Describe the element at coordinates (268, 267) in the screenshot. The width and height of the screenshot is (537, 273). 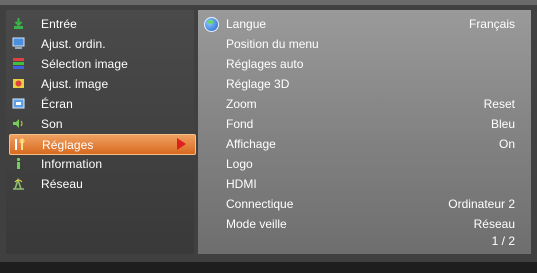
I see `help-bar` at that location.